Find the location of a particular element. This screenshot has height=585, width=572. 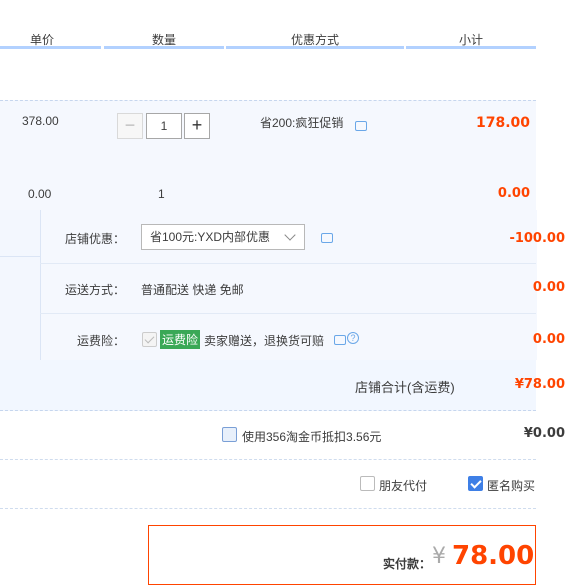

payment-amount: 78.00 is located at coordinates (493, 556).